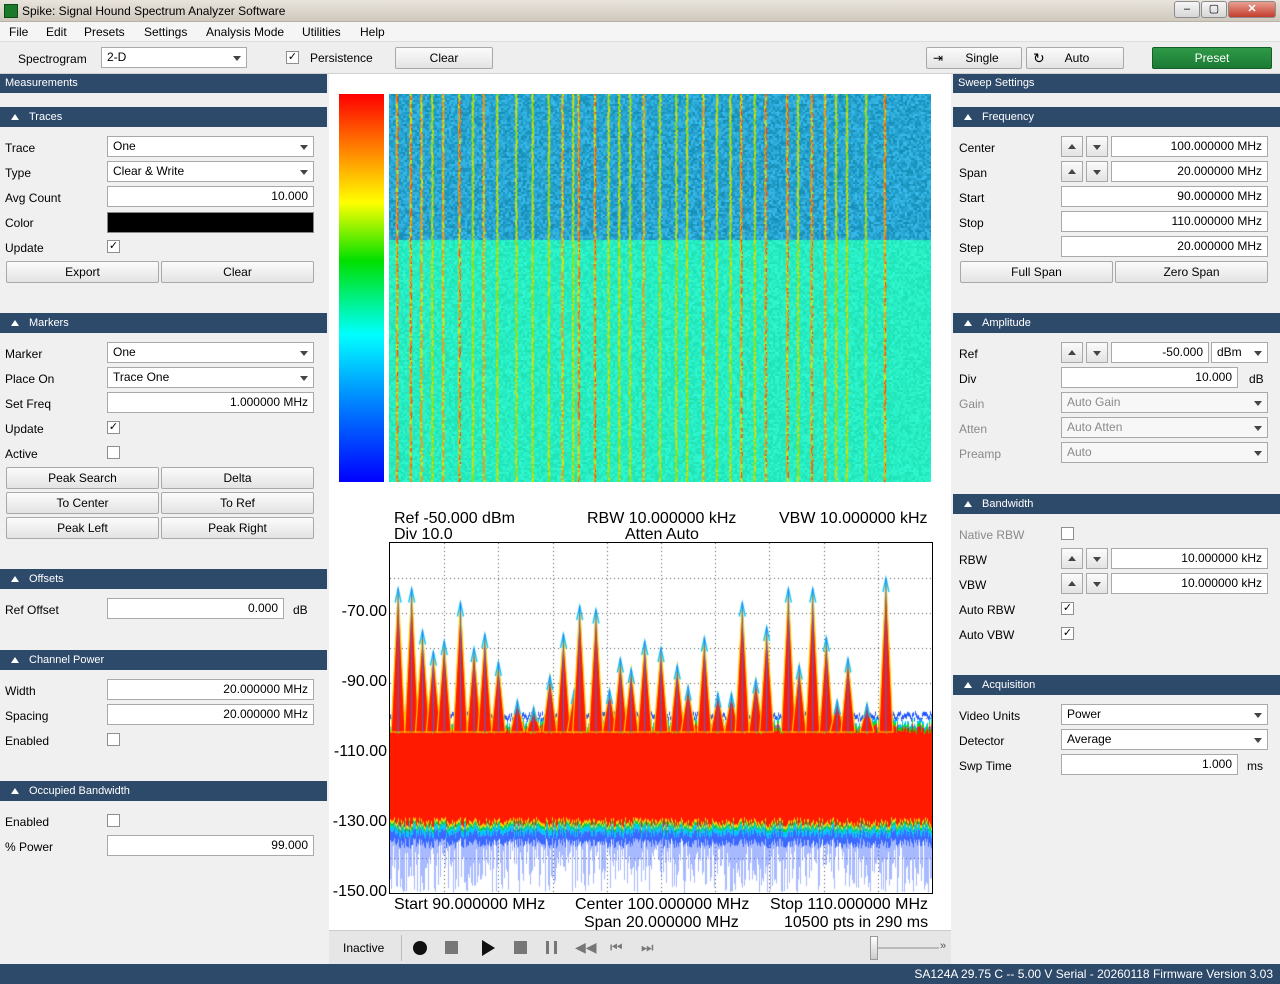 This screenshot has width=1280, height=984. Describe the element at coordinates (210, 377) in the screenshot. I see `place-on-select: Trace One` at that location.